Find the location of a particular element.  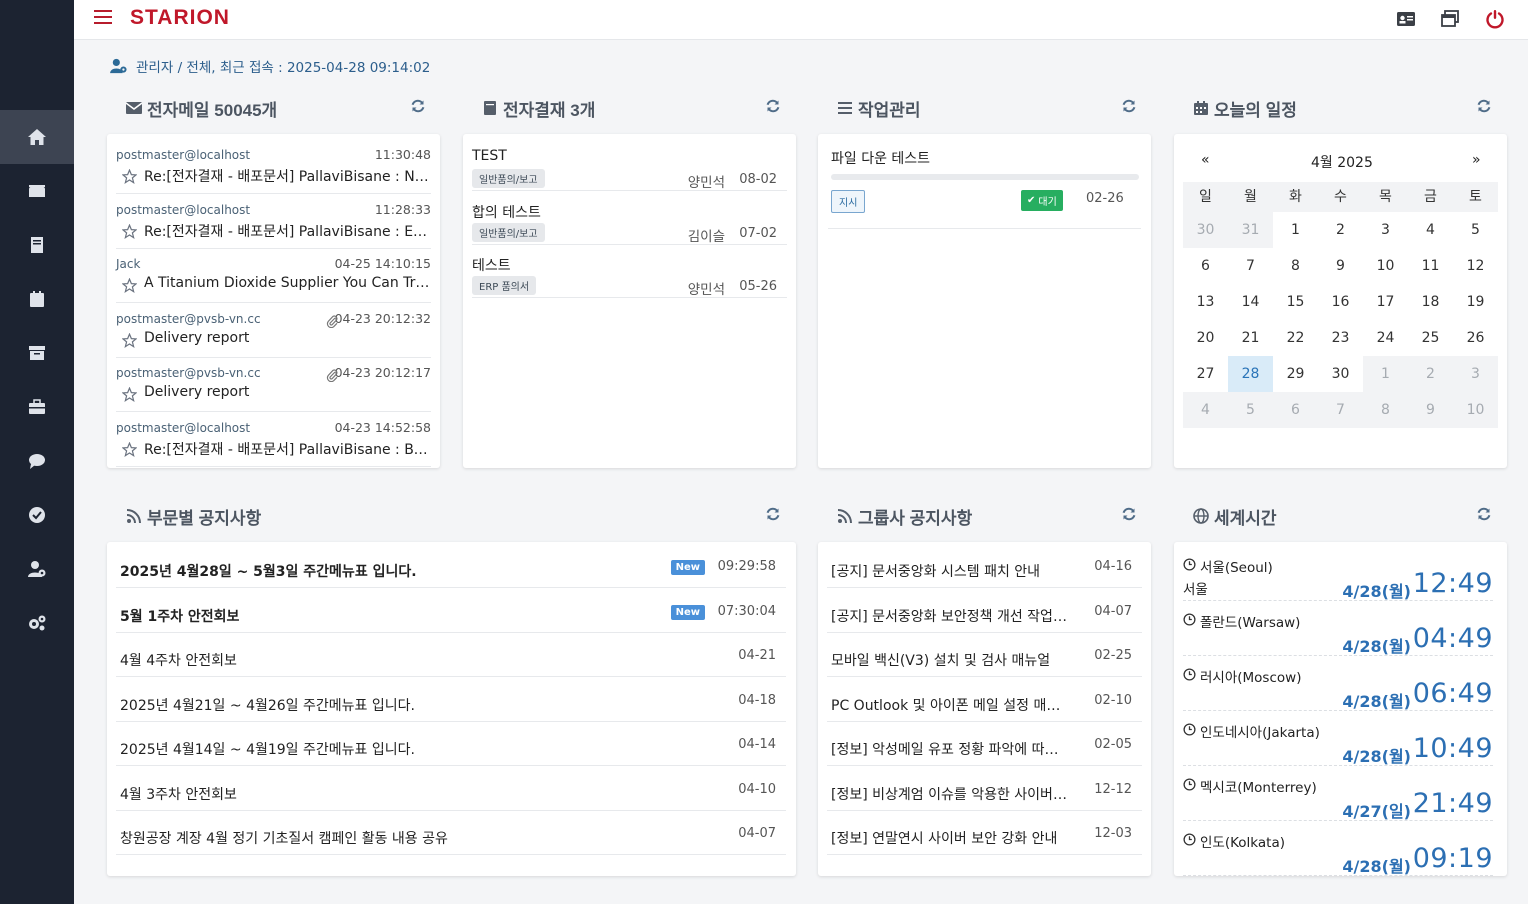

group-notice-list-item: [정보] 연말연시 사이버 보안 강화 안내 12-03 is located at coordinates (984, 833).